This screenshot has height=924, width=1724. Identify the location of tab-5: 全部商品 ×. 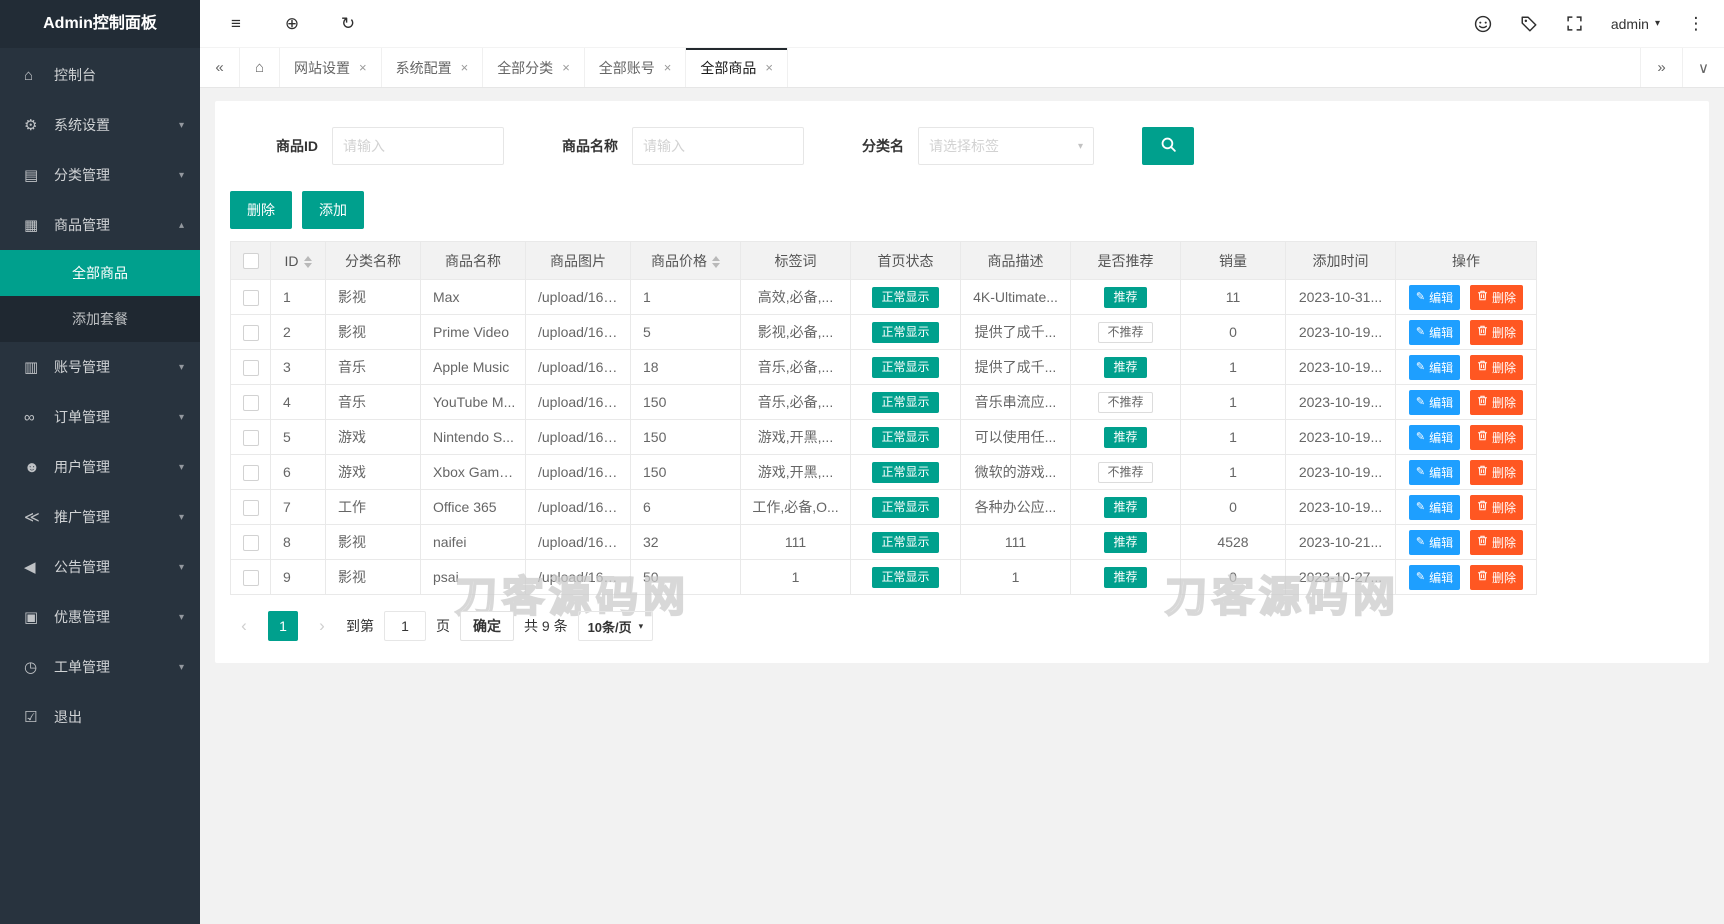
(737, 67).